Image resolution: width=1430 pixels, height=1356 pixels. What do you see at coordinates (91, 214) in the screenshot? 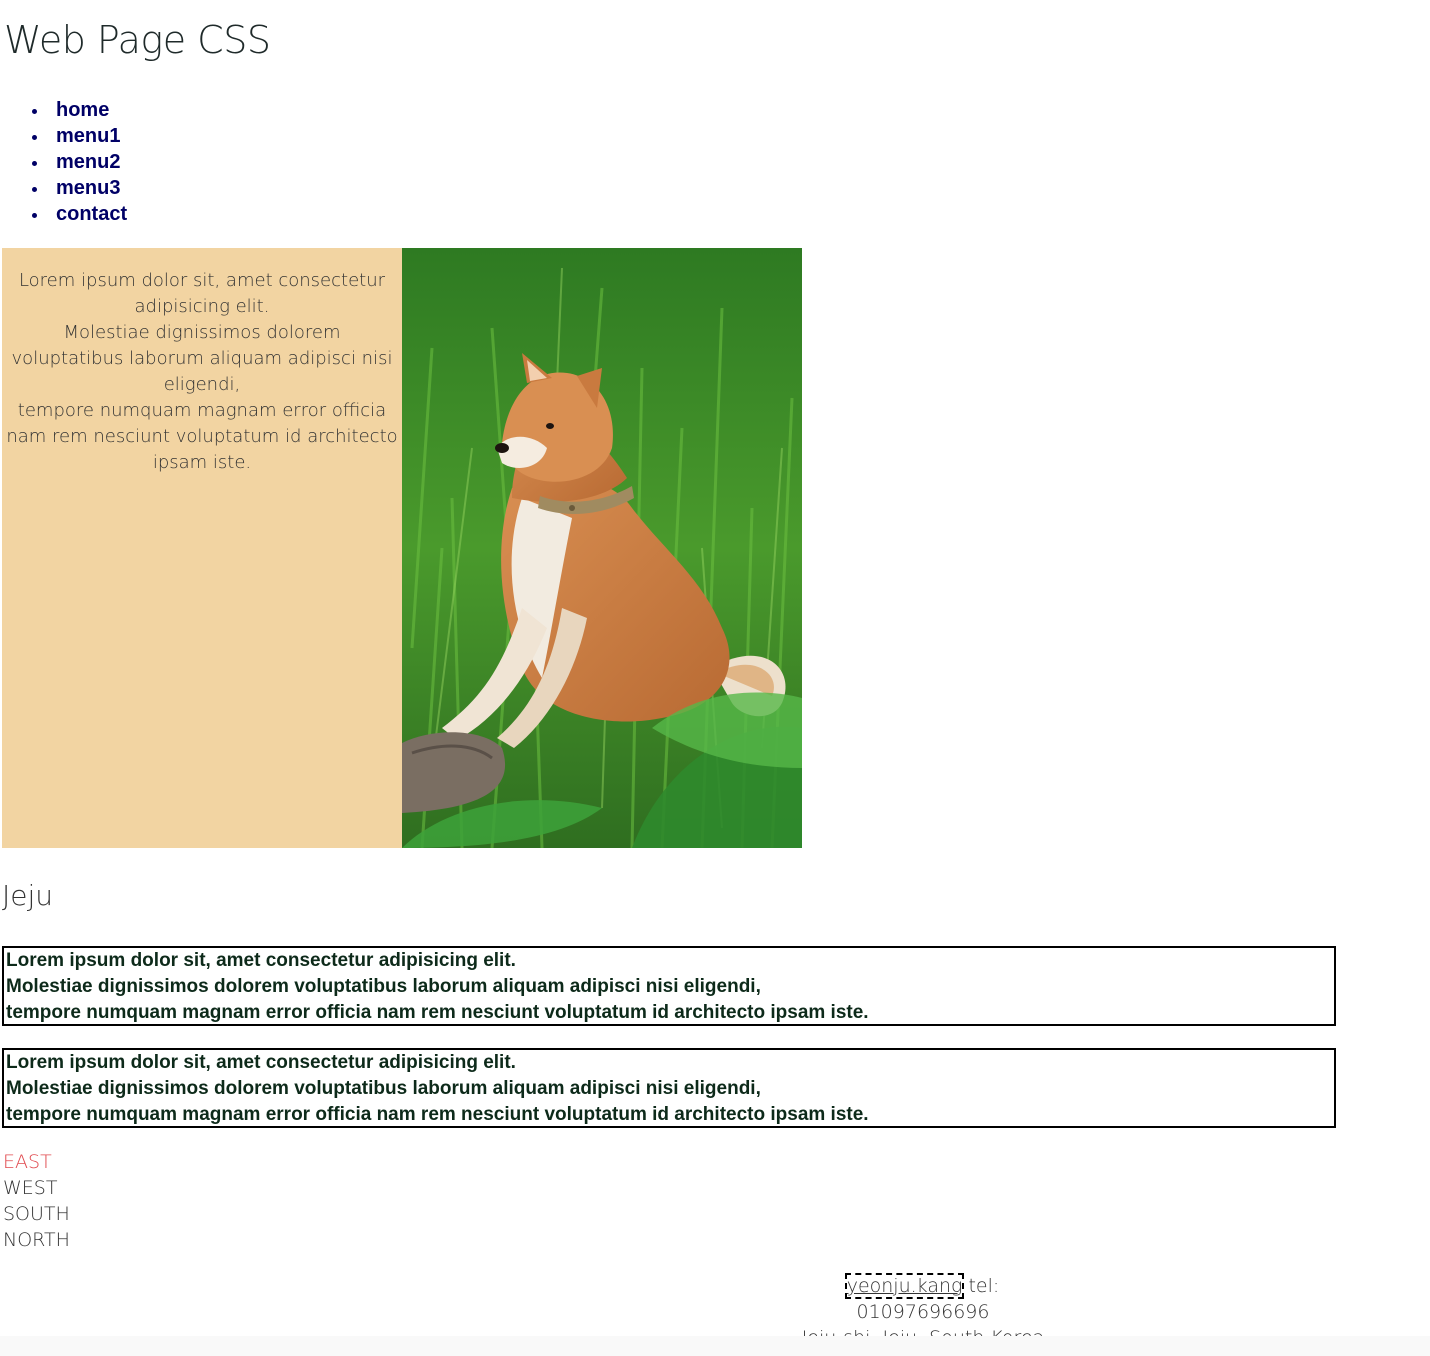
I see `nav-link-contact: contact` at bounding box center [91, 214].